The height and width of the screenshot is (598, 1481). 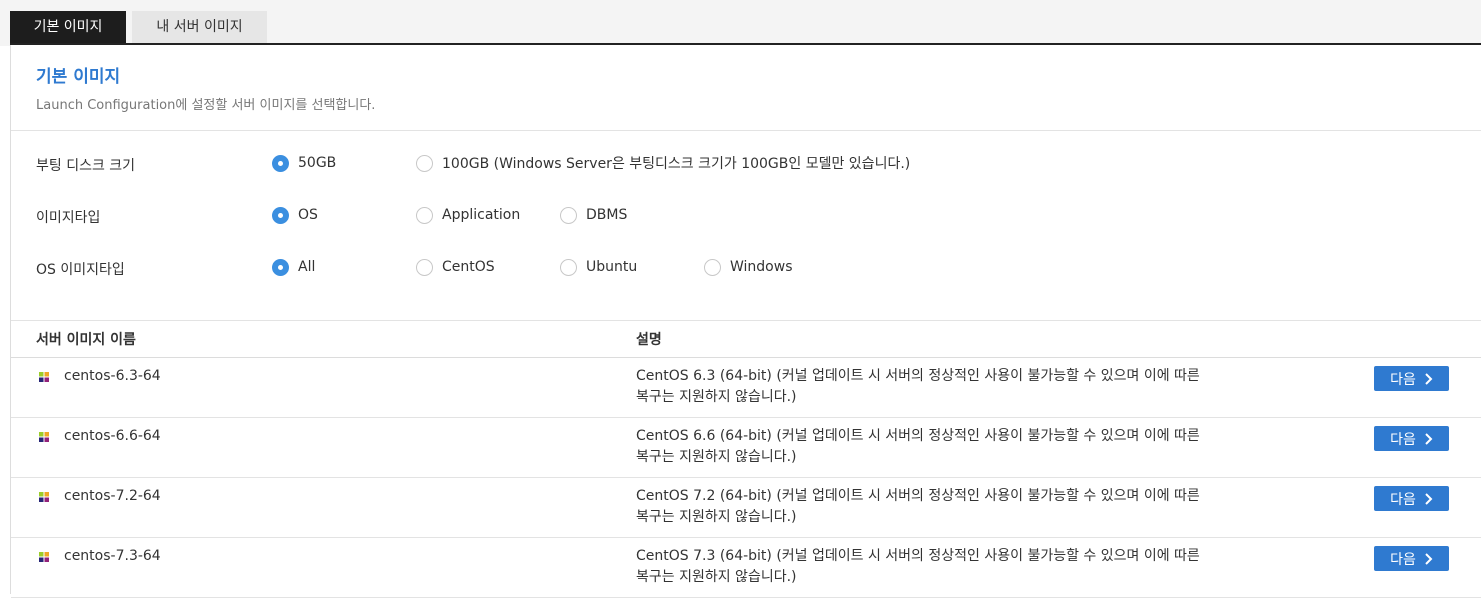 I want to click on radio-os-type-centos: CentOS, so click(x=455, y=267).